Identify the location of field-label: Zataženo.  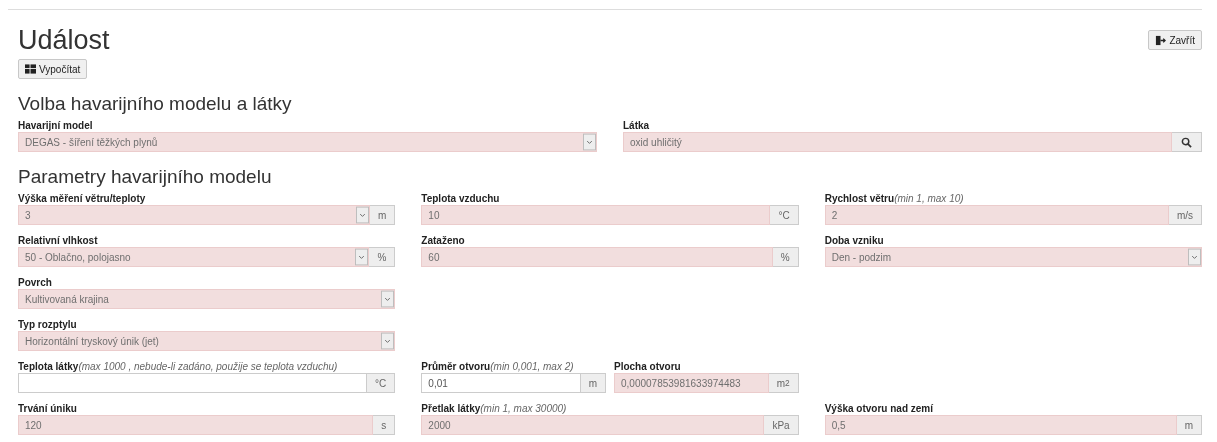
(443, 240).